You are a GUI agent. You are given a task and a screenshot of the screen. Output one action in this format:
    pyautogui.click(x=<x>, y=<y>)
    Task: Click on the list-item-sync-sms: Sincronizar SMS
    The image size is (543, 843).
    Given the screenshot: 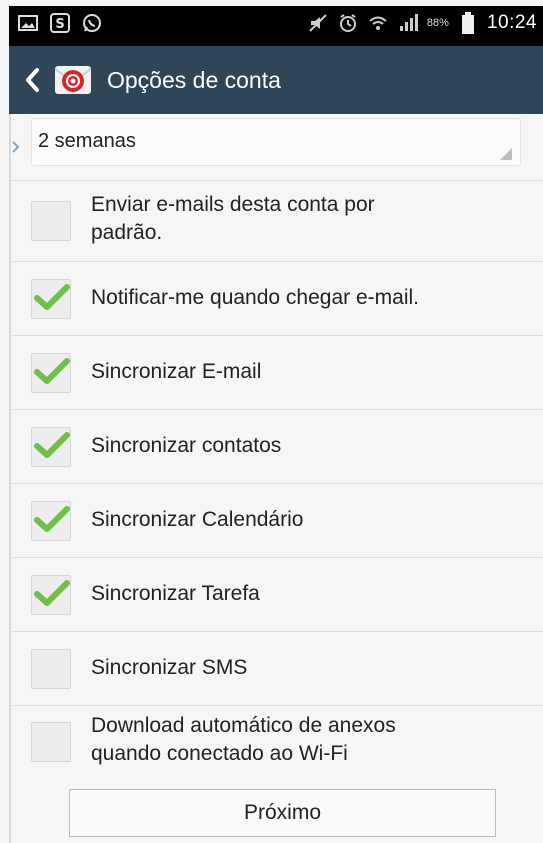 What is the action you would take?
    pyautogui.click(x=276, y=668)
    